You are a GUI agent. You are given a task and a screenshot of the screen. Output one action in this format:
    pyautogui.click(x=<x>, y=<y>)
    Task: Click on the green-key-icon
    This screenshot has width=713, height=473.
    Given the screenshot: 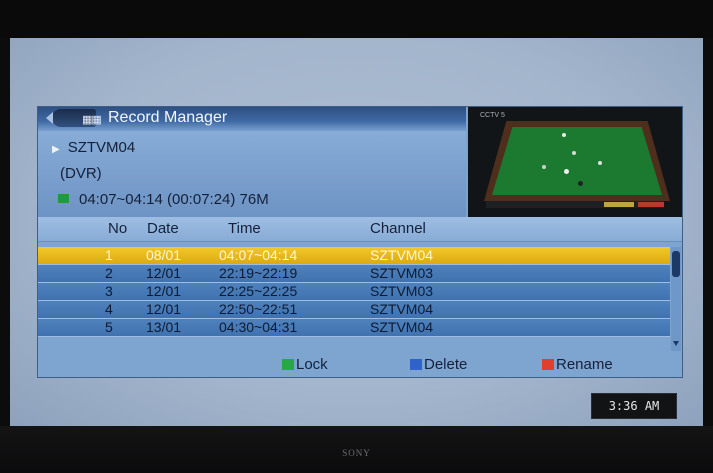 What is the action you would take?
    pyautogui.click(x=288, y=364)
    